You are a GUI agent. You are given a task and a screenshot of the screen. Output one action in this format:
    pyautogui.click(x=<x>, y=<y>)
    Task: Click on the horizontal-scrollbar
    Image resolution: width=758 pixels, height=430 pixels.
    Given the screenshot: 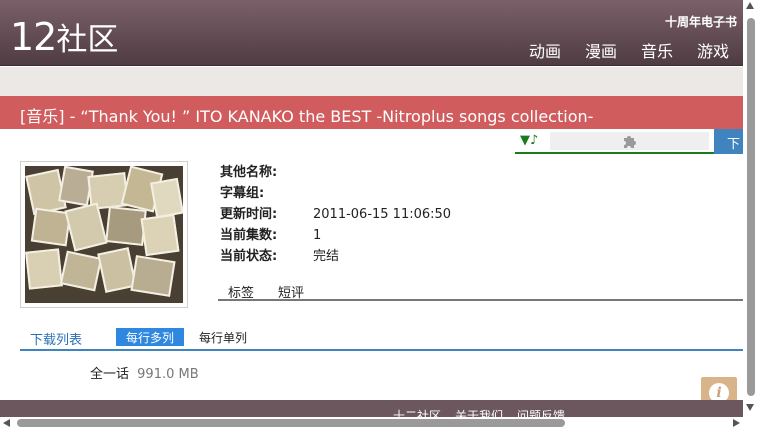 What is the action you would take?
    pyautogui.click(x=379, y=423)
    